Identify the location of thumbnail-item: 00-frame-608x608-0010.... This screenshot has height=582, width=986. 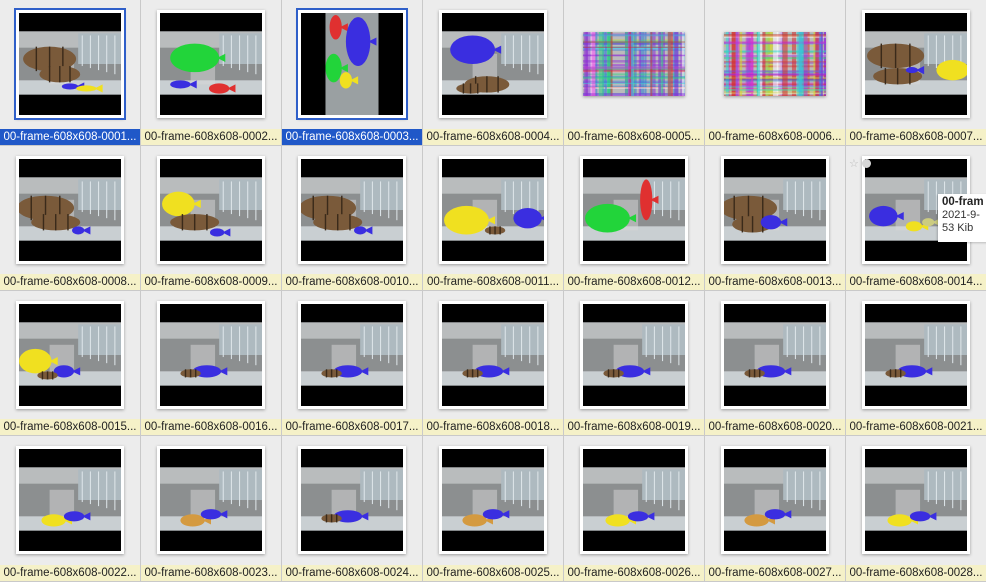
(352, 218).